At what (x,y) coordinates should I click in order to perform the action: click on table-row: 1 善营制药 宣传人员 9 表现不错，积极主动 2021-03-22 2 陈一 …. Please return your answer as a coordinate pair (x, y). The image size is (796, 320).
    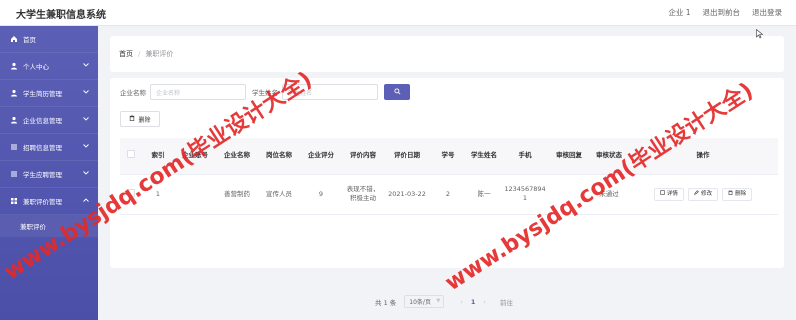
    Looking at the image, I should click on (449, 194).